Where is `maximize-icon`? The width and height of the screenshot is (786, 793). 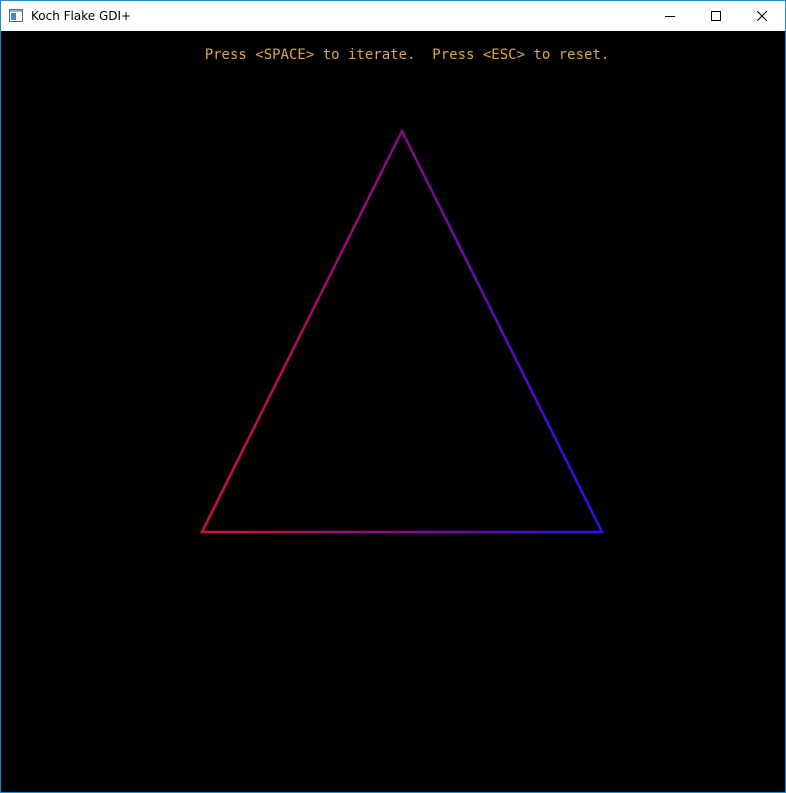
maximize-icon is located at coordinates (716, 16).